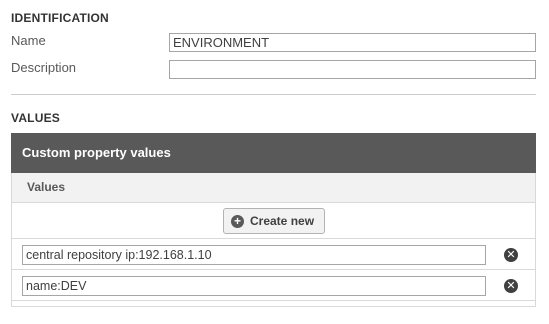  I want to click on panel-title: Custom property values, so click(273, 153).